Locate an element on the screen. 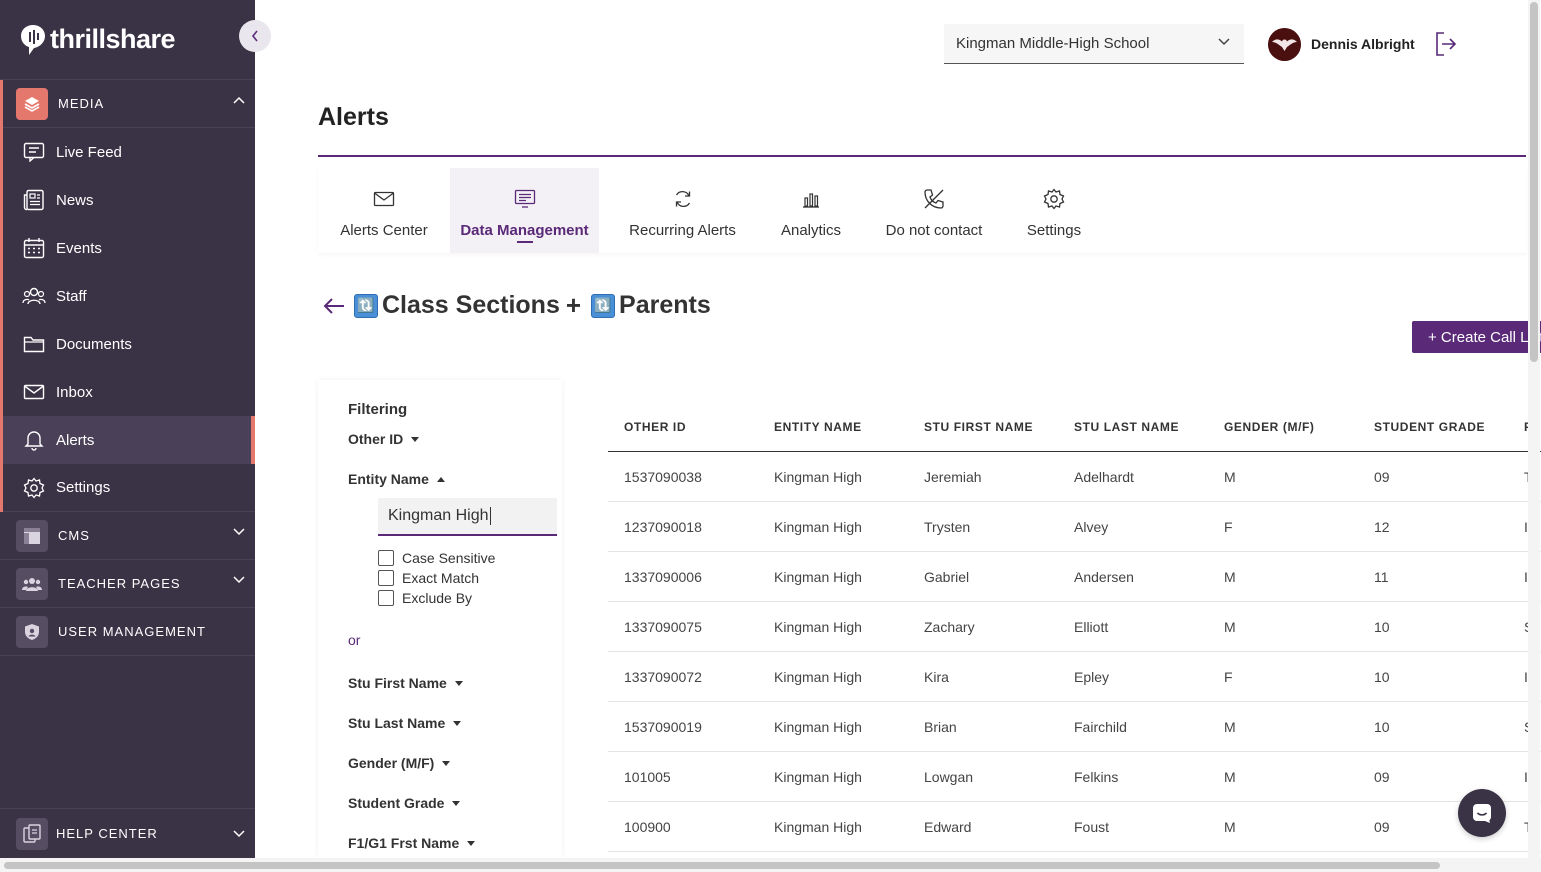 This screenshot has width=1541, height=872. filter-stu-first-name: Stu First Name is located at coordinates (405, 683).